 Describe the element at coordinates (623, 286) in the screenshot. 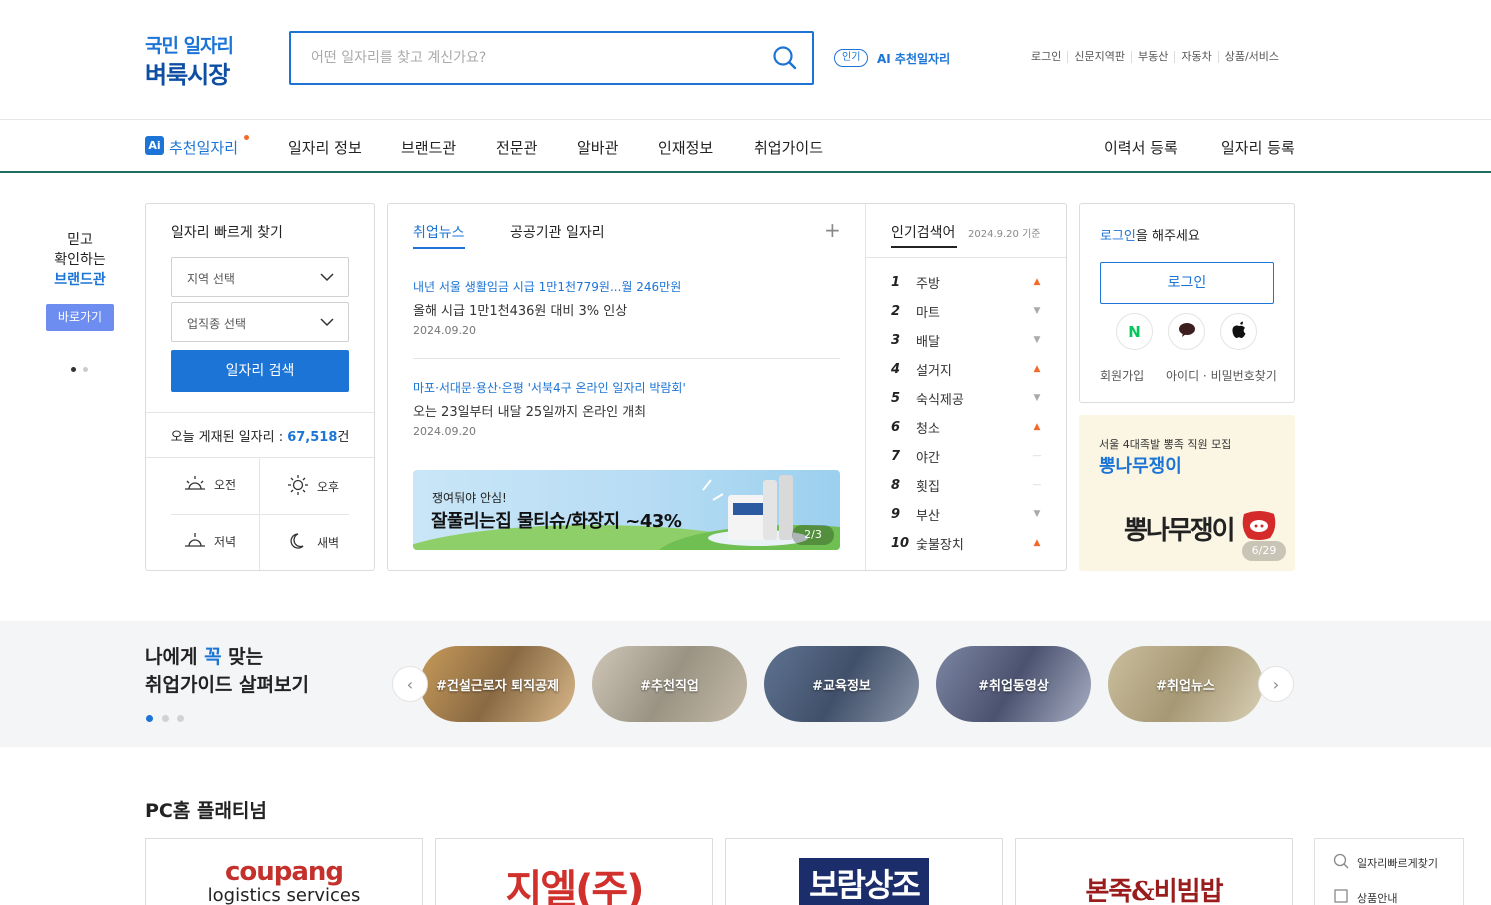

I see `news-title: 내년 서울 생활임금 시급 1만1천779원...월 246만원` at that location.